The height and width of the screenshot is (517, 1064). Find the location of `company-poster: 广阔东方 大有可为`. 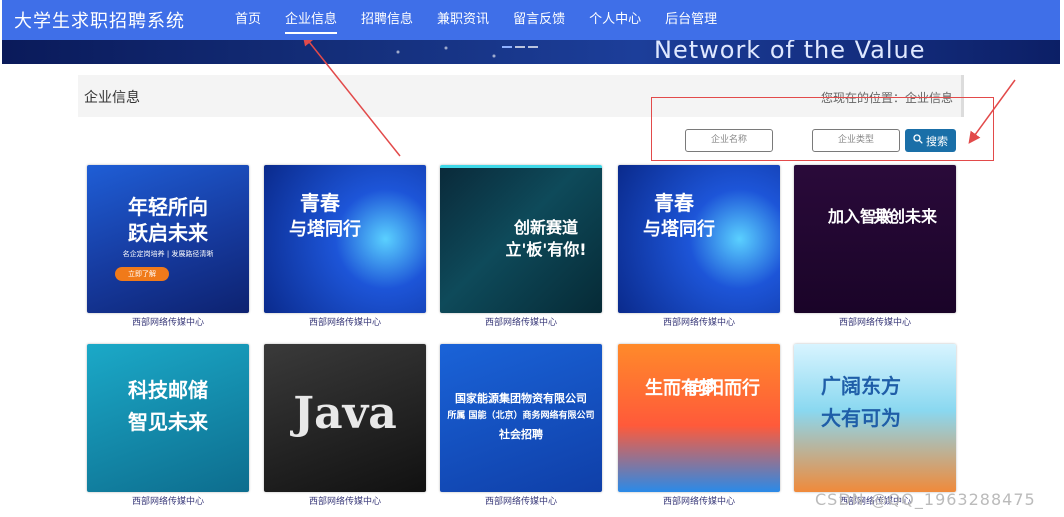

company-poster: 广阔东方 大有可为 is located at coordinates (875, 418).